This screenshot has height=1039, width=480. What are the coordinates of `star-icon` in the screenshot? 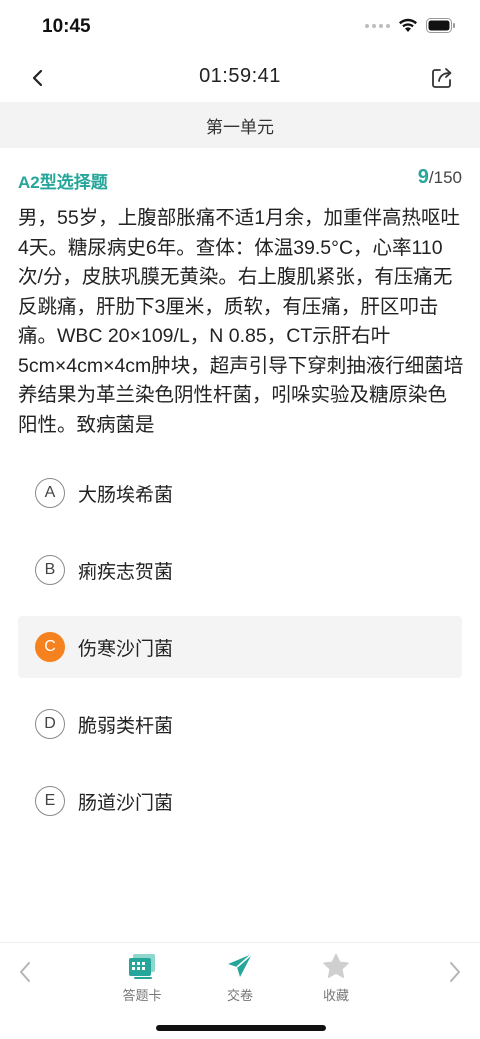 It's located at (336, 965).